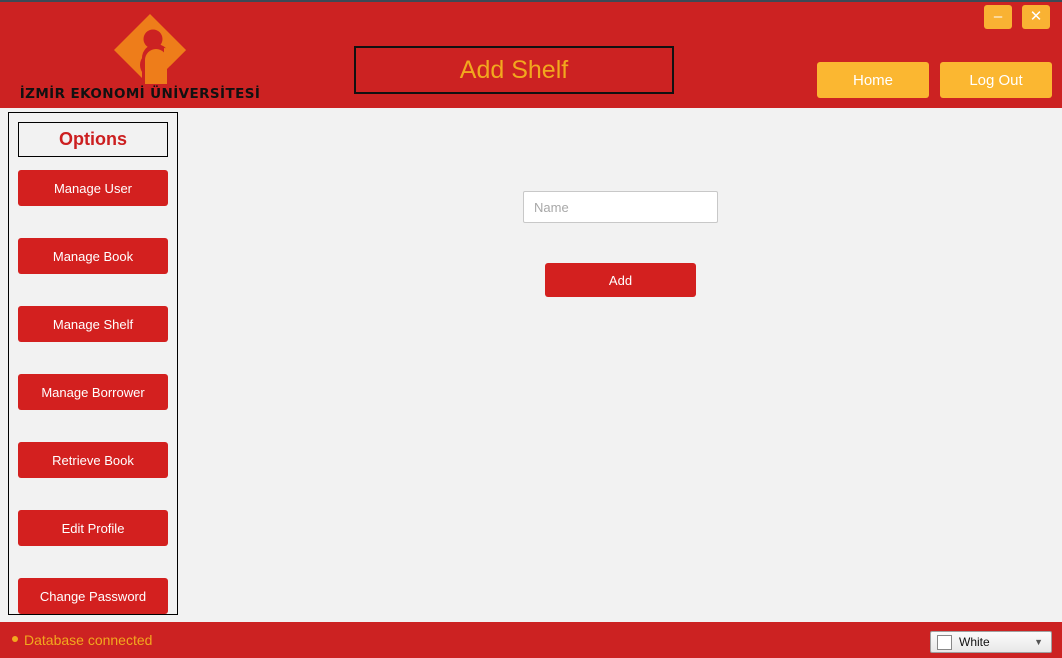 Image resolution: width=1062 pixels, height=658 pixels. What do you see at coordinates (93, 596) in the screenshot?
I see `sidebar-item-change-password: Change Password` at bounding box center [93, 596].